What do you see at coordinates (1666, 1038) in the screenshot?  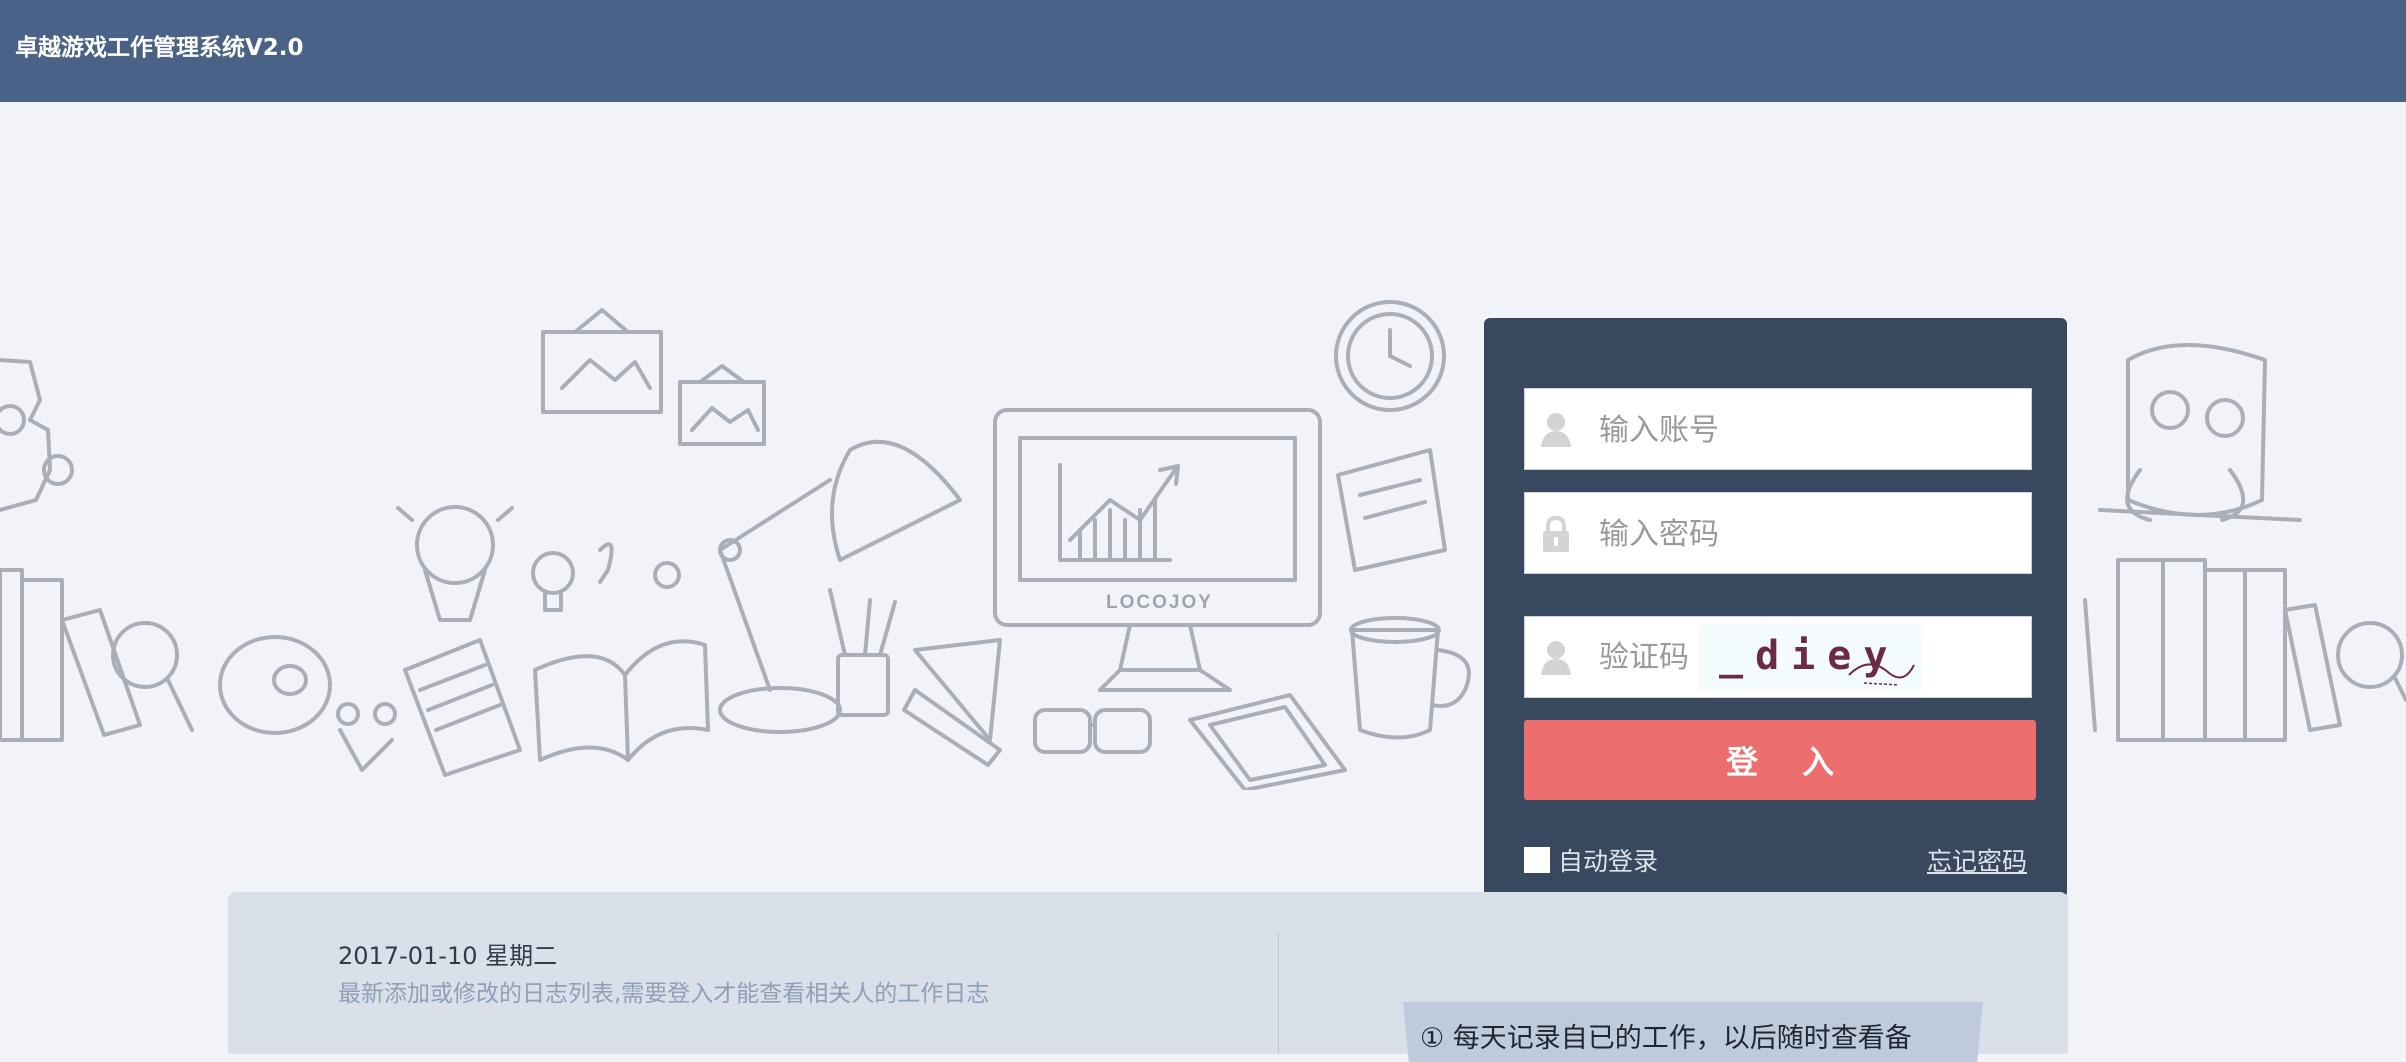 I see `tip-text: ① 每天记录自已的工作，以后随时查看备` at bounding box center [1666, 1038].